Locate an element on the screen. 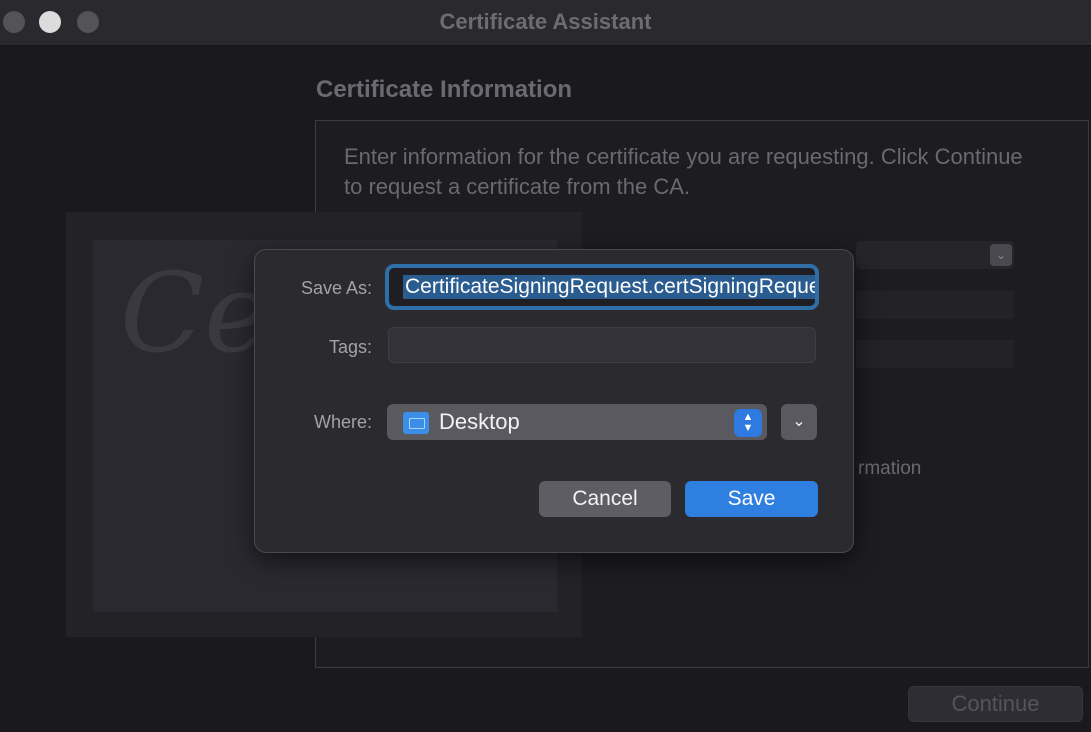 Image resolution: width=1091 pixels, height=732 pixels. common-name-field is located at coordinates (935, 354).